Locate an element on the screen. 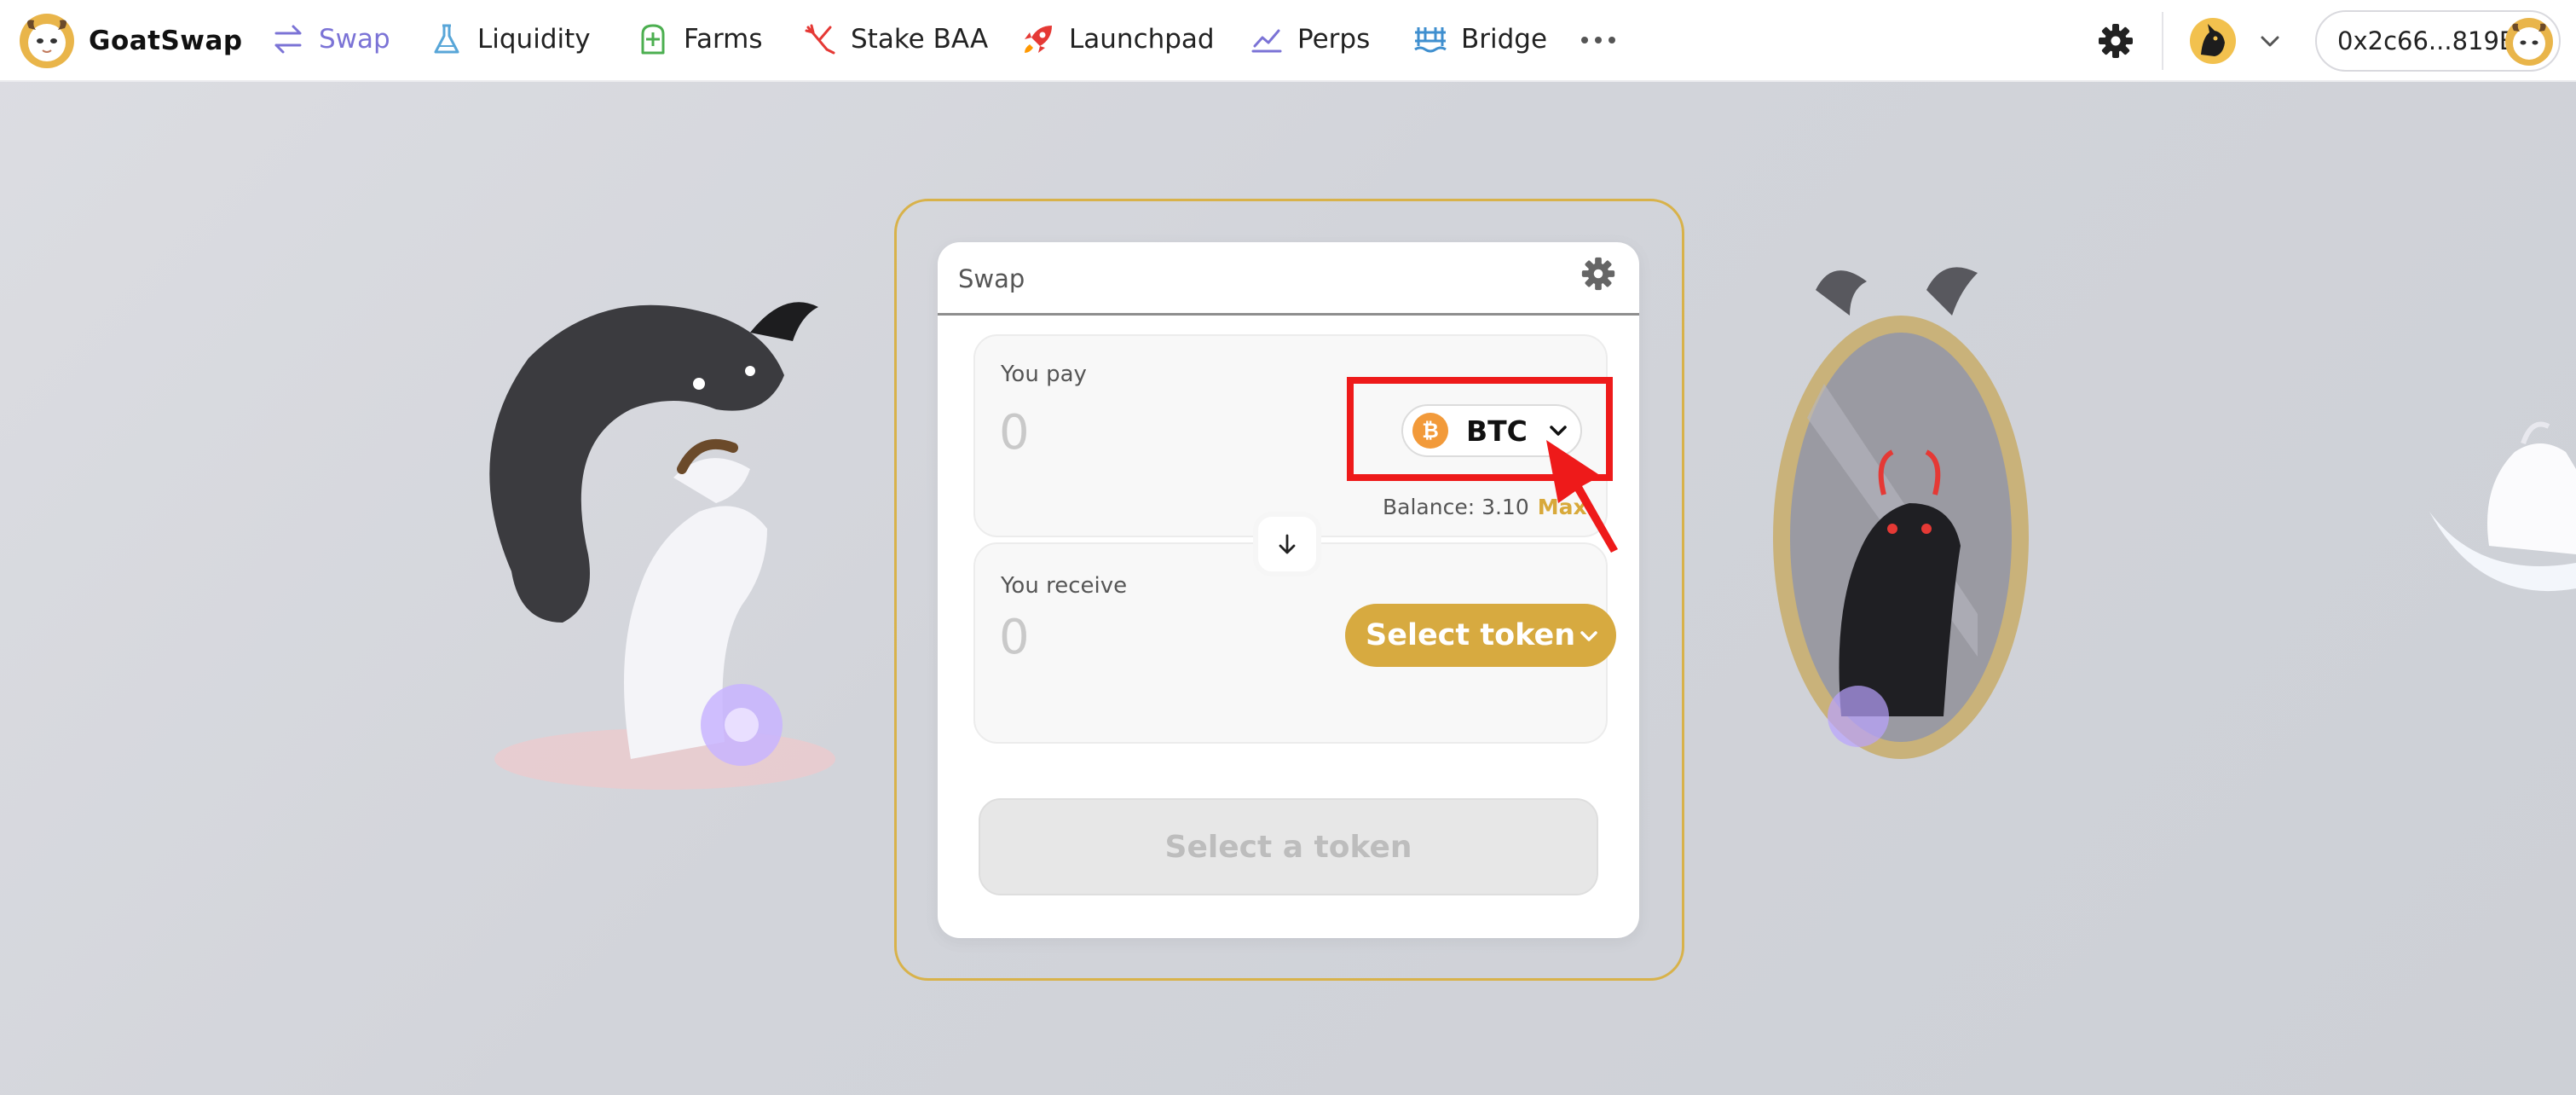 Image resolution: width=2576 pixels, height=1095 pixels. nav-item-bridge: Bridge is located at coordinates (1479, 39).